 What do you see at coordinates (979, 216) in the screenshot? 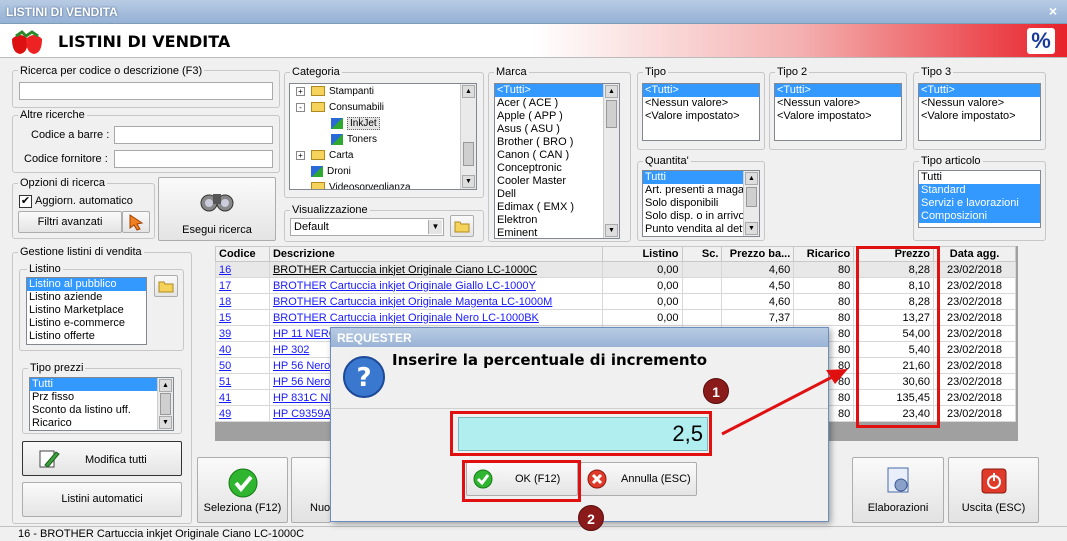
I see `list-item: Composizioni` at bounding box center [979, 216].